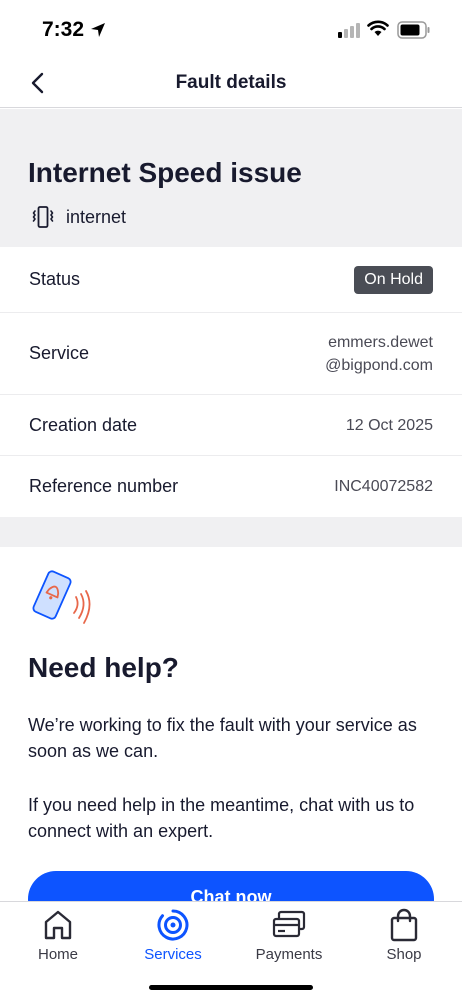  I want to click on service-label: Service, so click(59, 353).